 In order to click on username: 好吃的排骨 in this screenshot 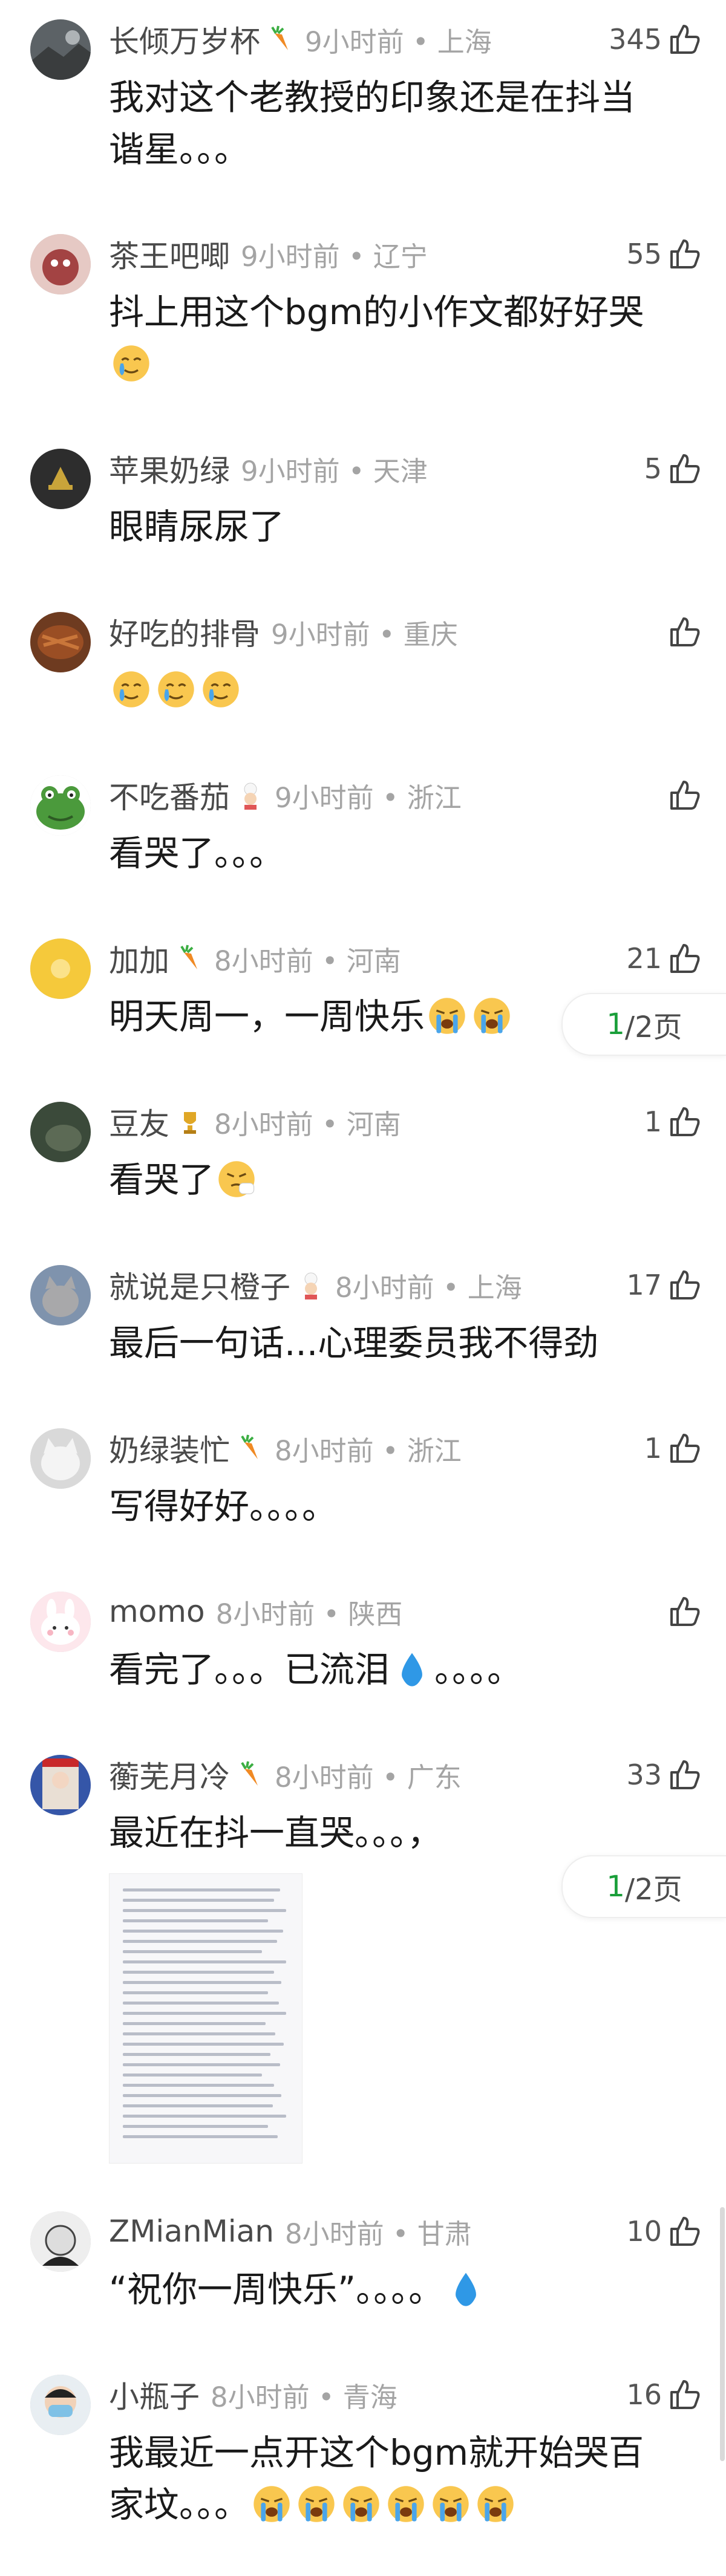, I will do `click(184, 632)`.